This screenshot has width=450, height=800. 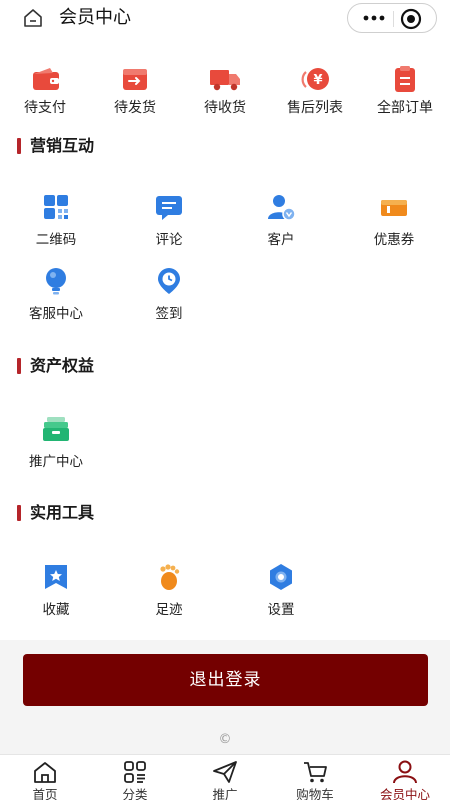 What do you see at coordinates (56, 444) in the screenshot?
I see `grid-item-promotion-center: 推广中心` at bounding box center [56, 444].